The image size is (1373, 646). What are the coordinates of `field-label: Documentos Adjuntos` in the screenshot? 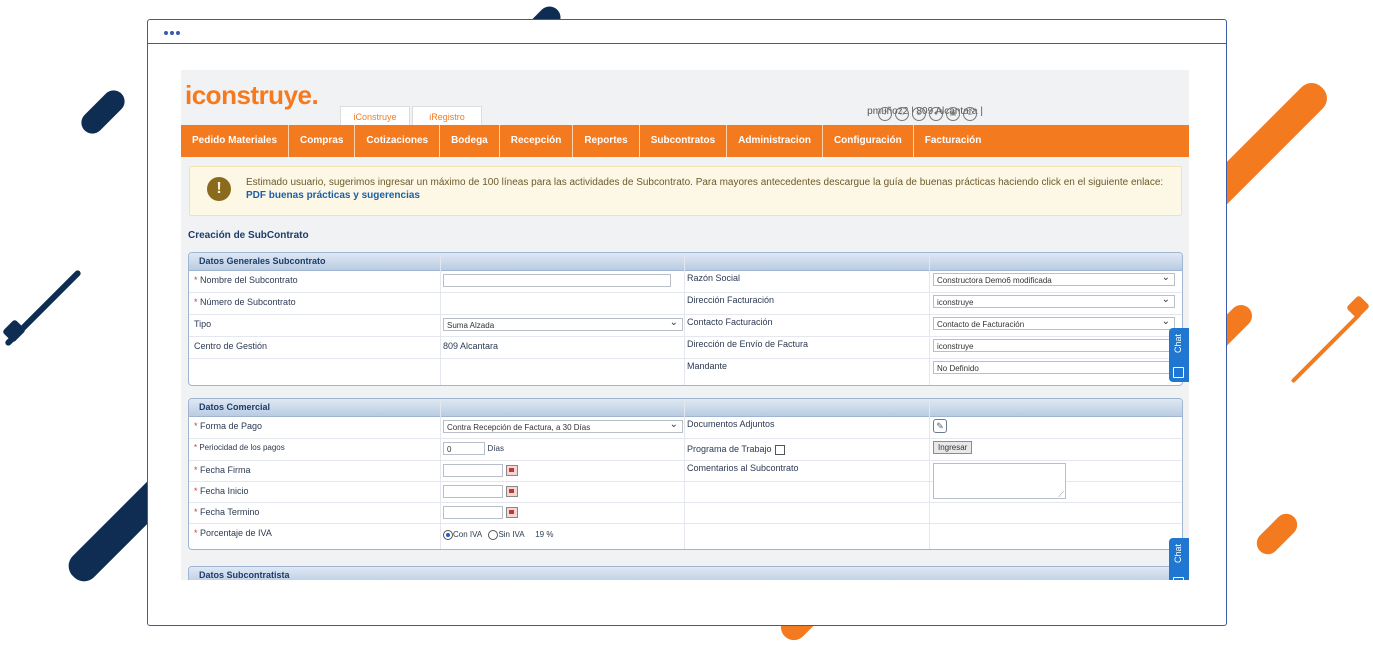 It's located at (731, 424).